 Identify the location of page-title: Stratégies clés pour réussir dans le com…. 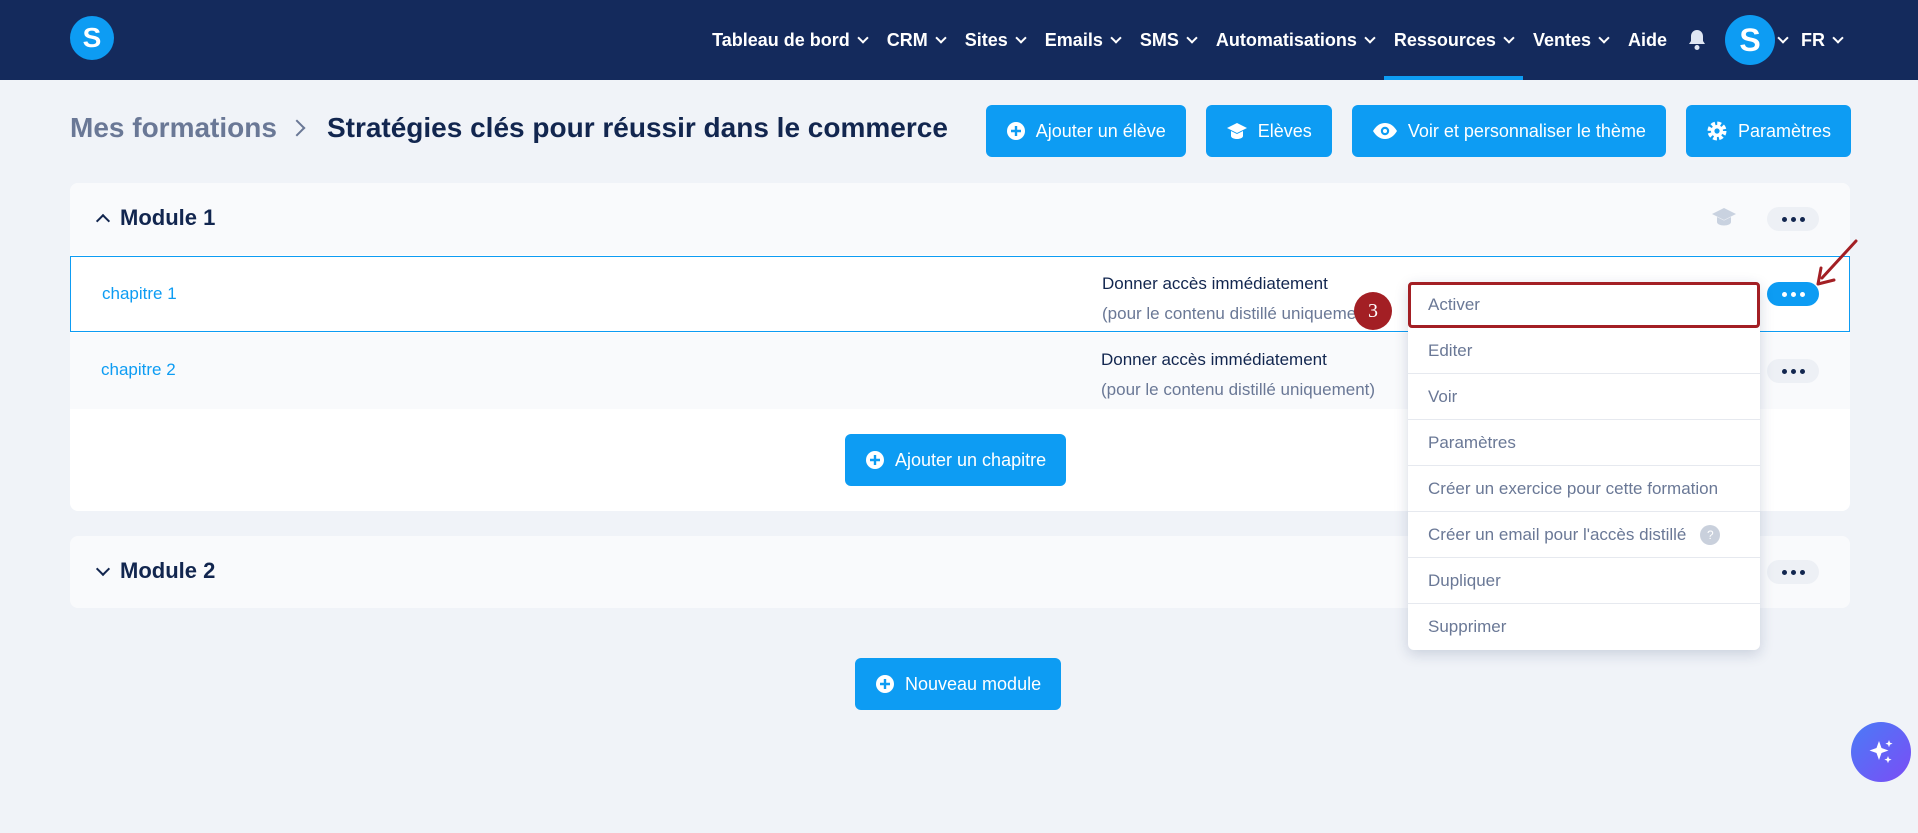
(637, 127).